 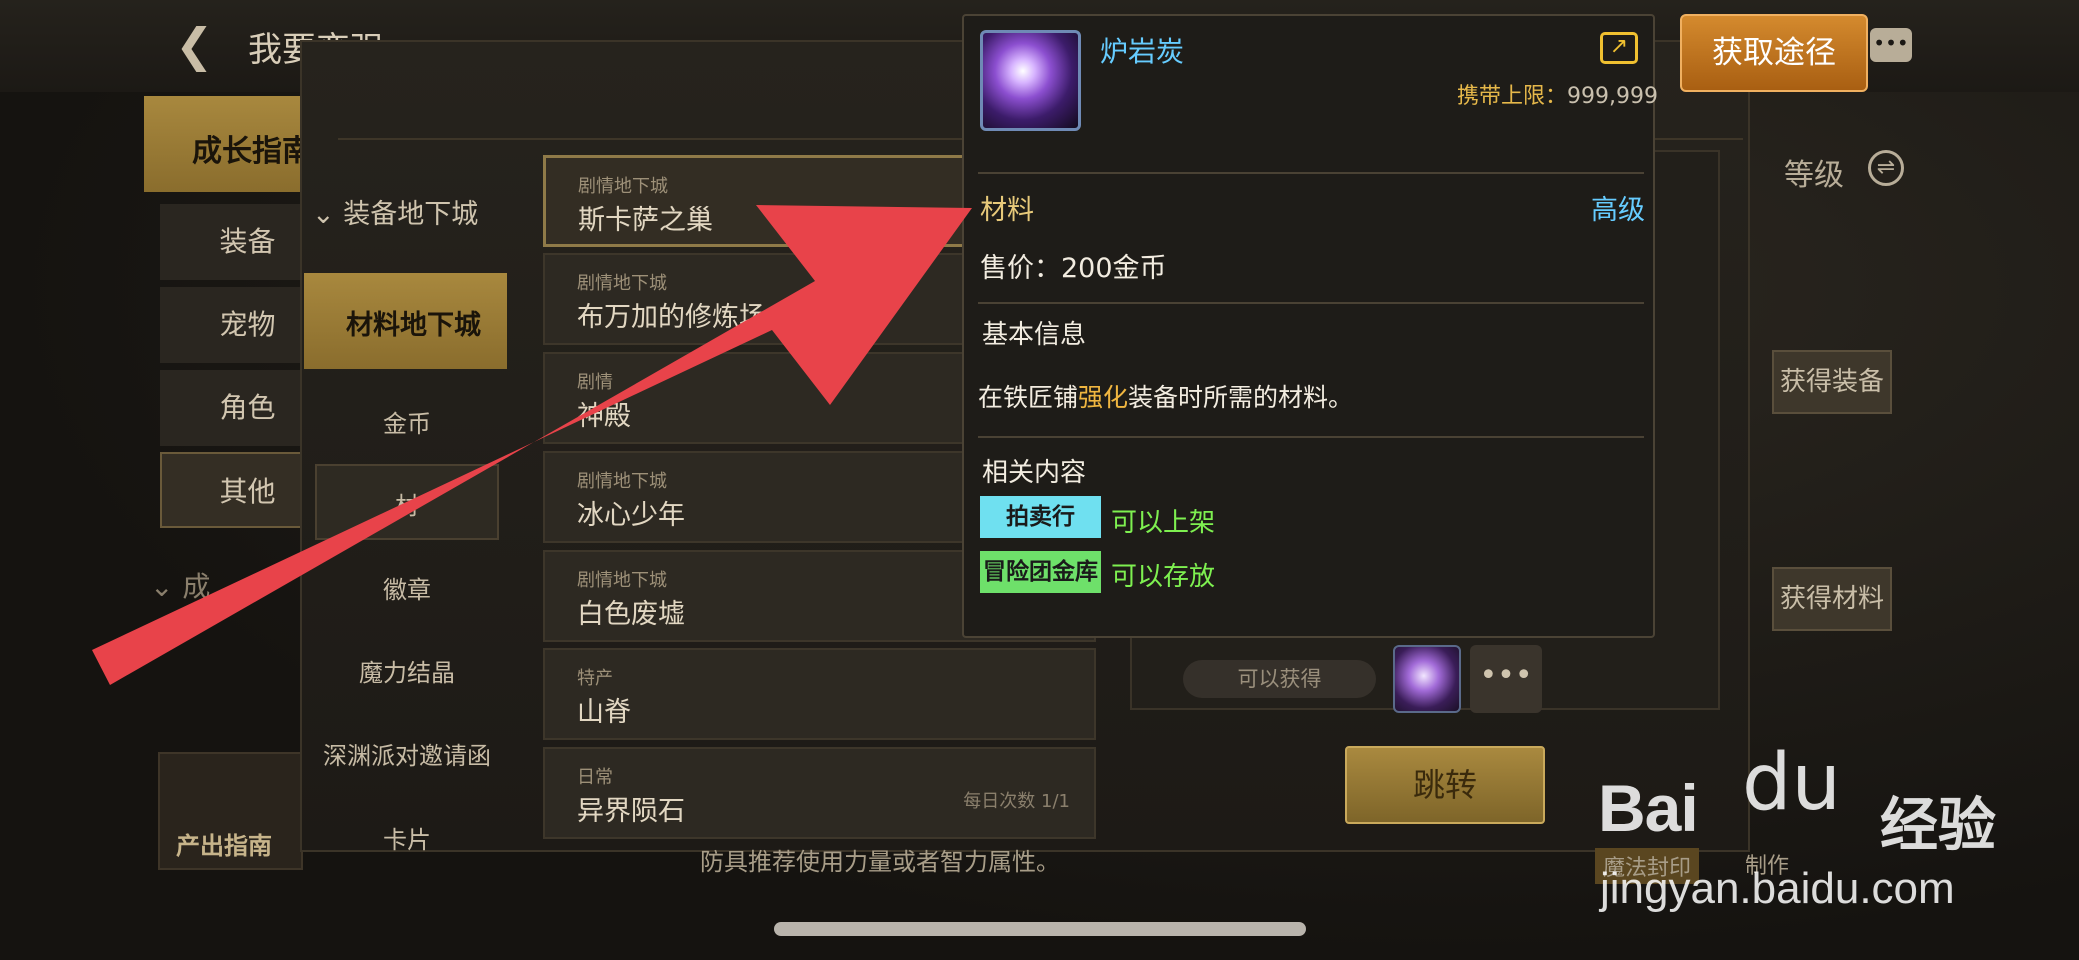 What do you see at coordinates (1791, 783) in the screenshot?
I see `watermark-paw: du` at bounding box center [1791, 783].